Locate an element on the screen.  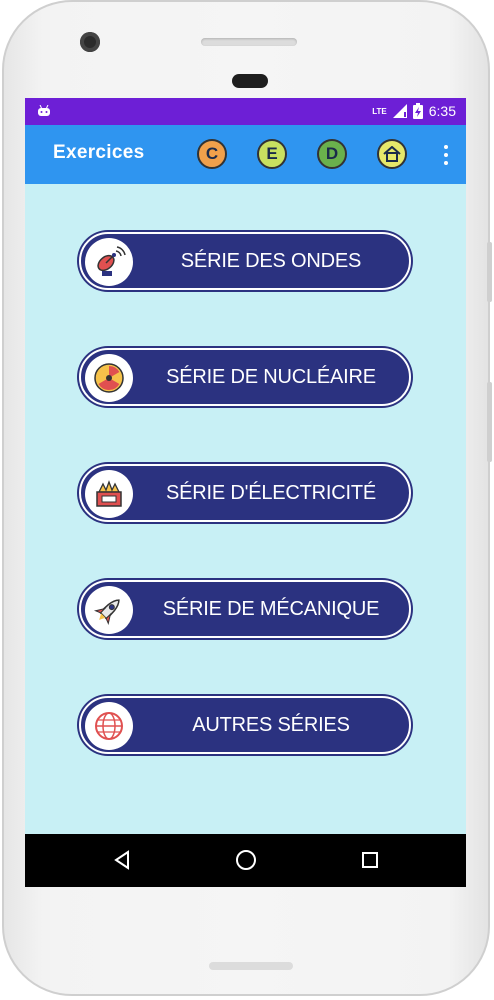
series-label: AUTRES SÉRIES is located at coordinates (271, 724).